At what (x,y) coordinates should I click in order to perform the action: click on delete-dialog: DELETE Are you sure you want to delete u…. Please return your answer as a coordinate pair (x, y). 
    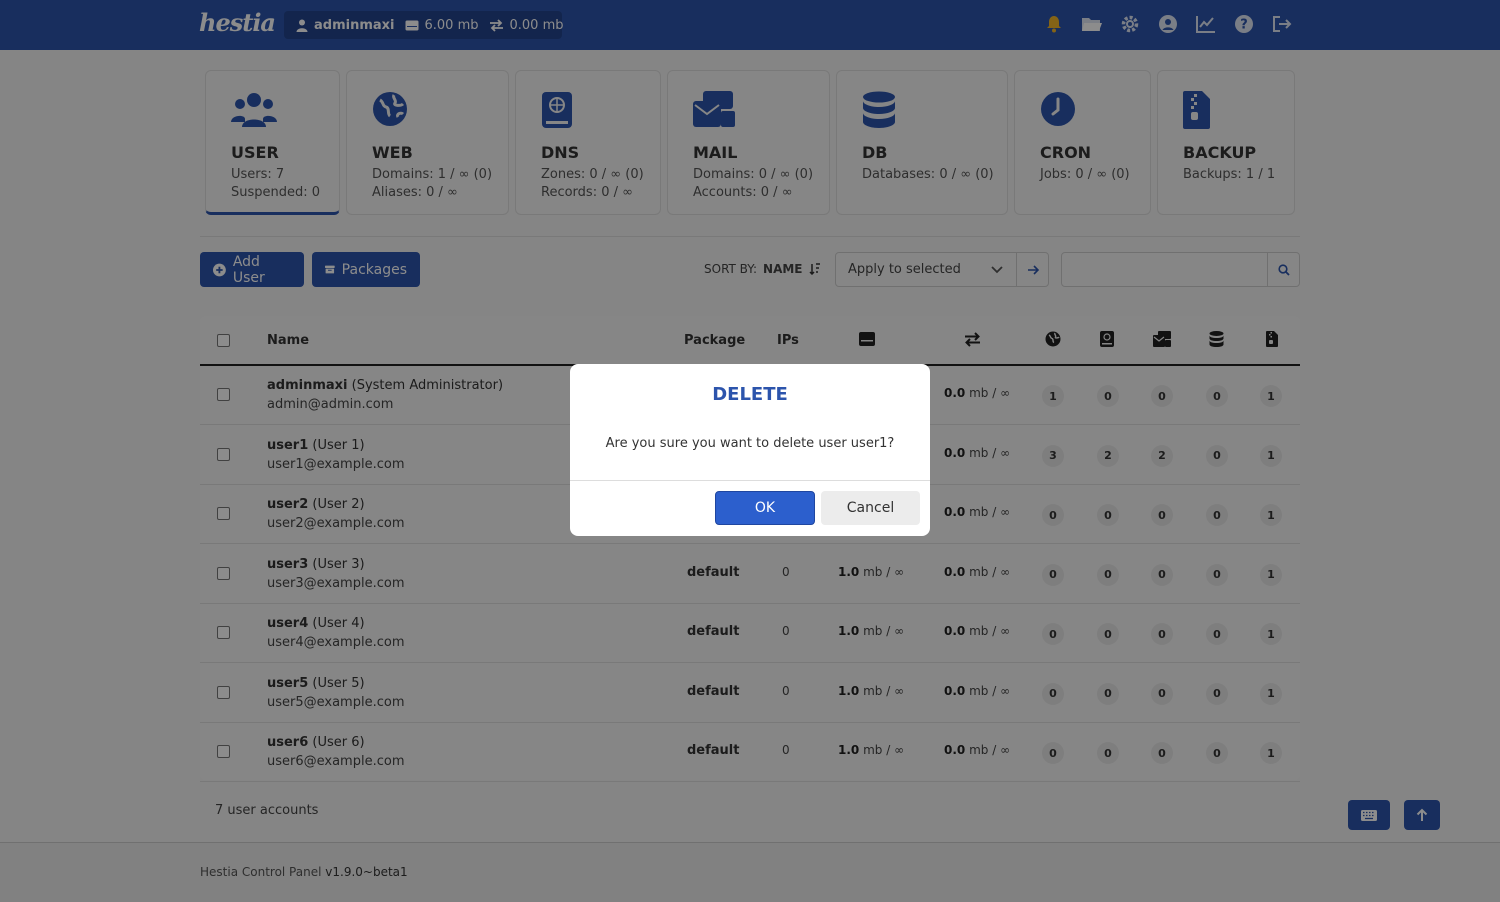
    Looking at the image, I should click on (750, 450).